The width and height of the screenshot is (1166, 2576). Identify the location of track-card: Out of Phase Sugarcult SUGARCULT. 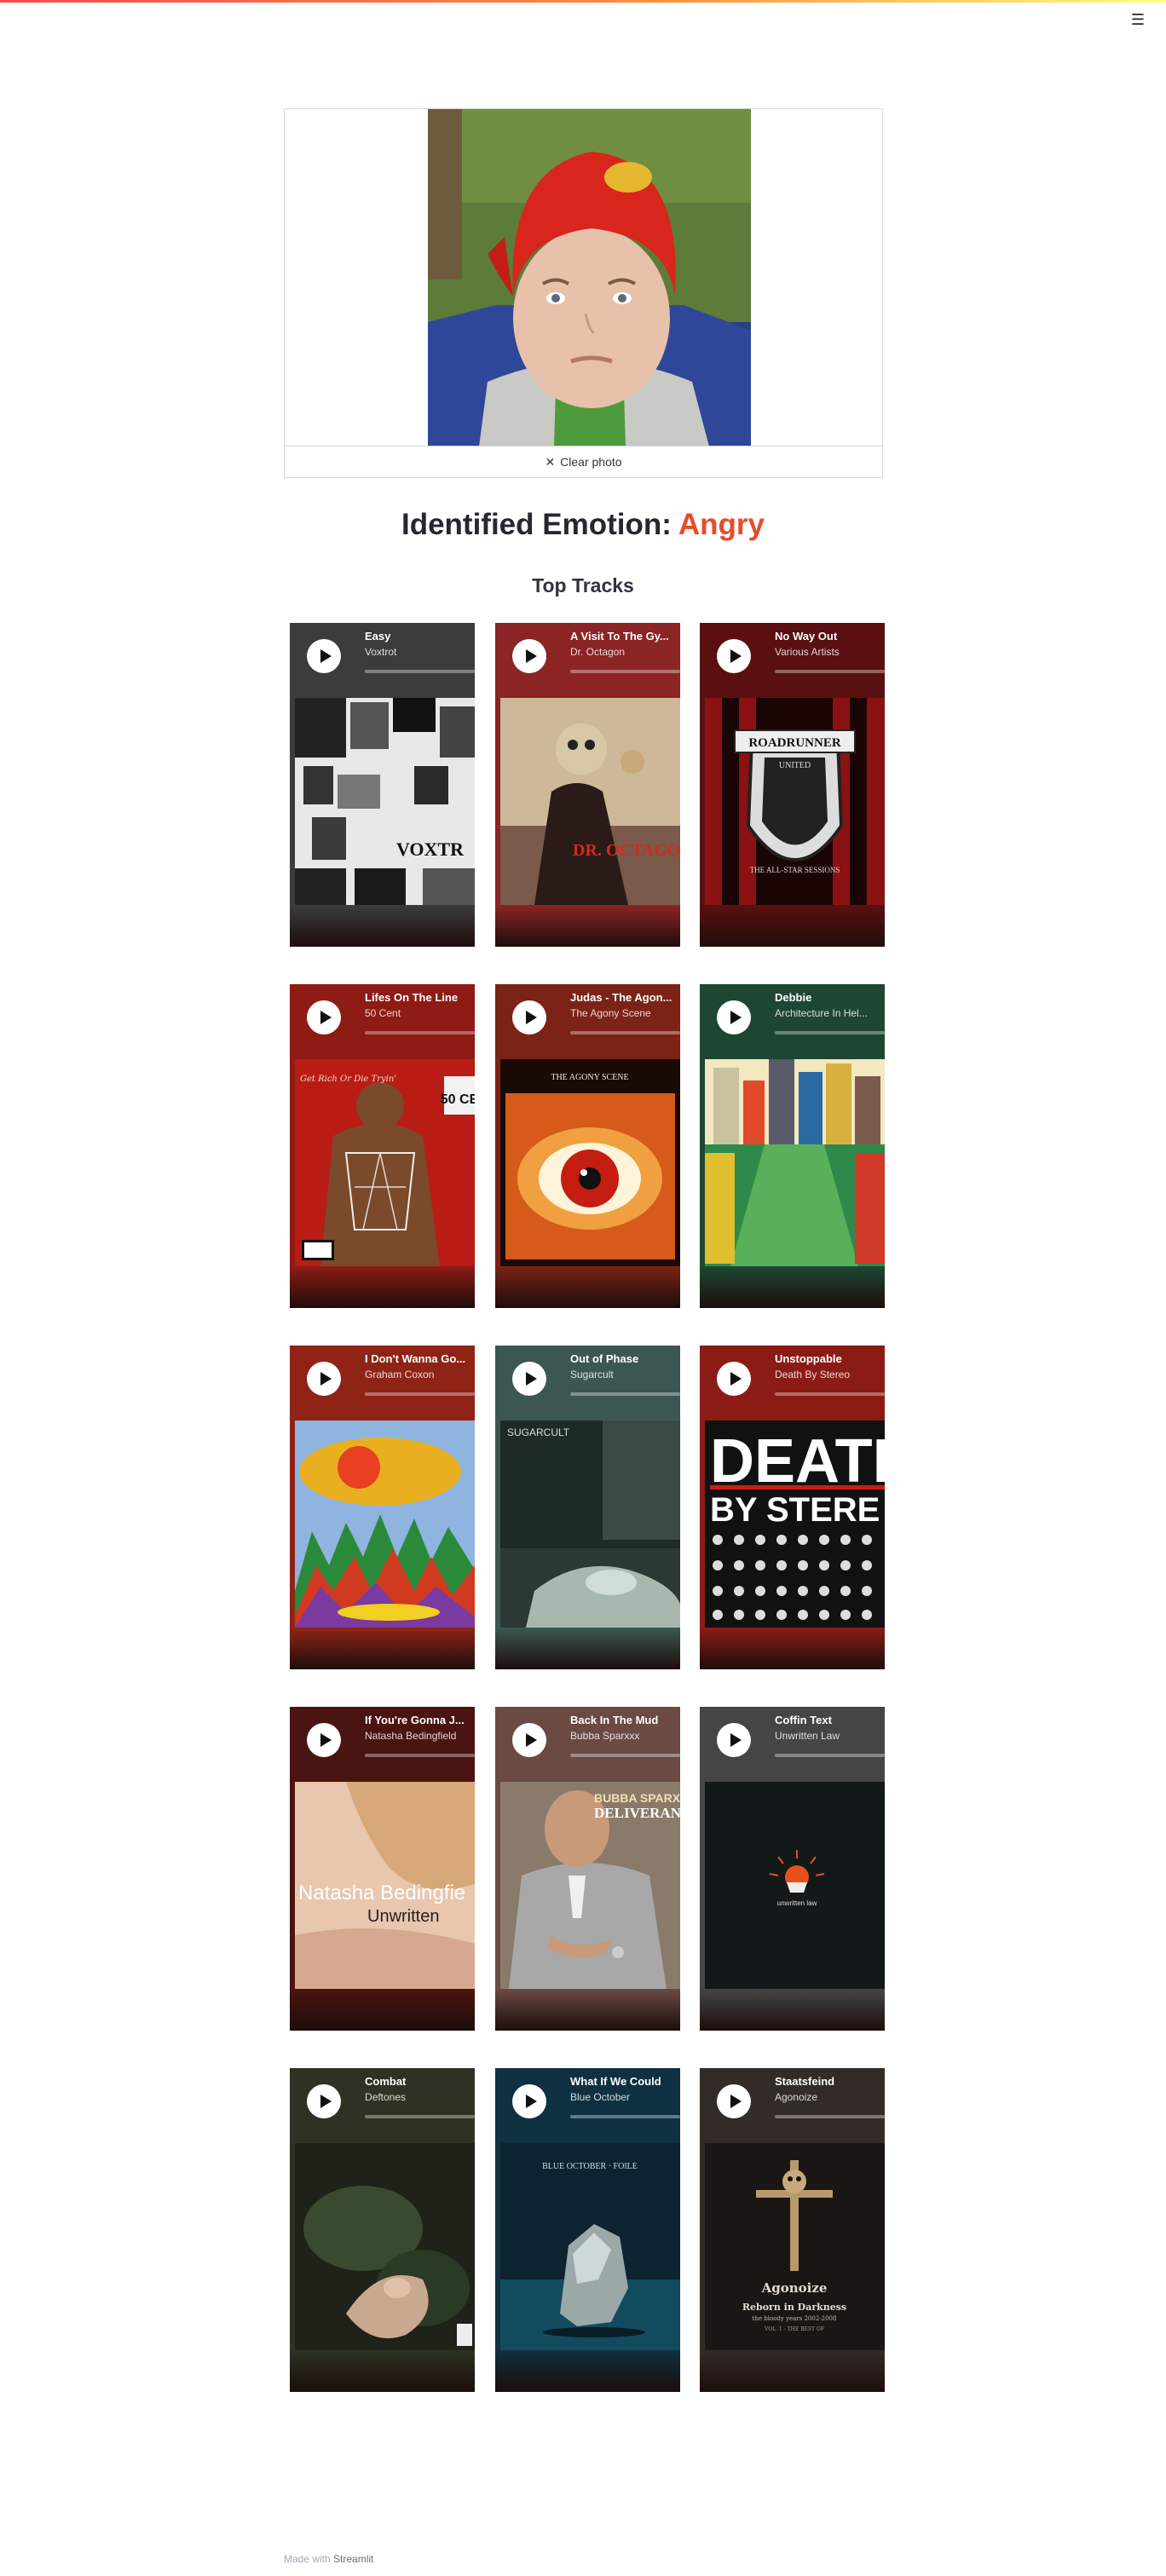
(587, 1507).